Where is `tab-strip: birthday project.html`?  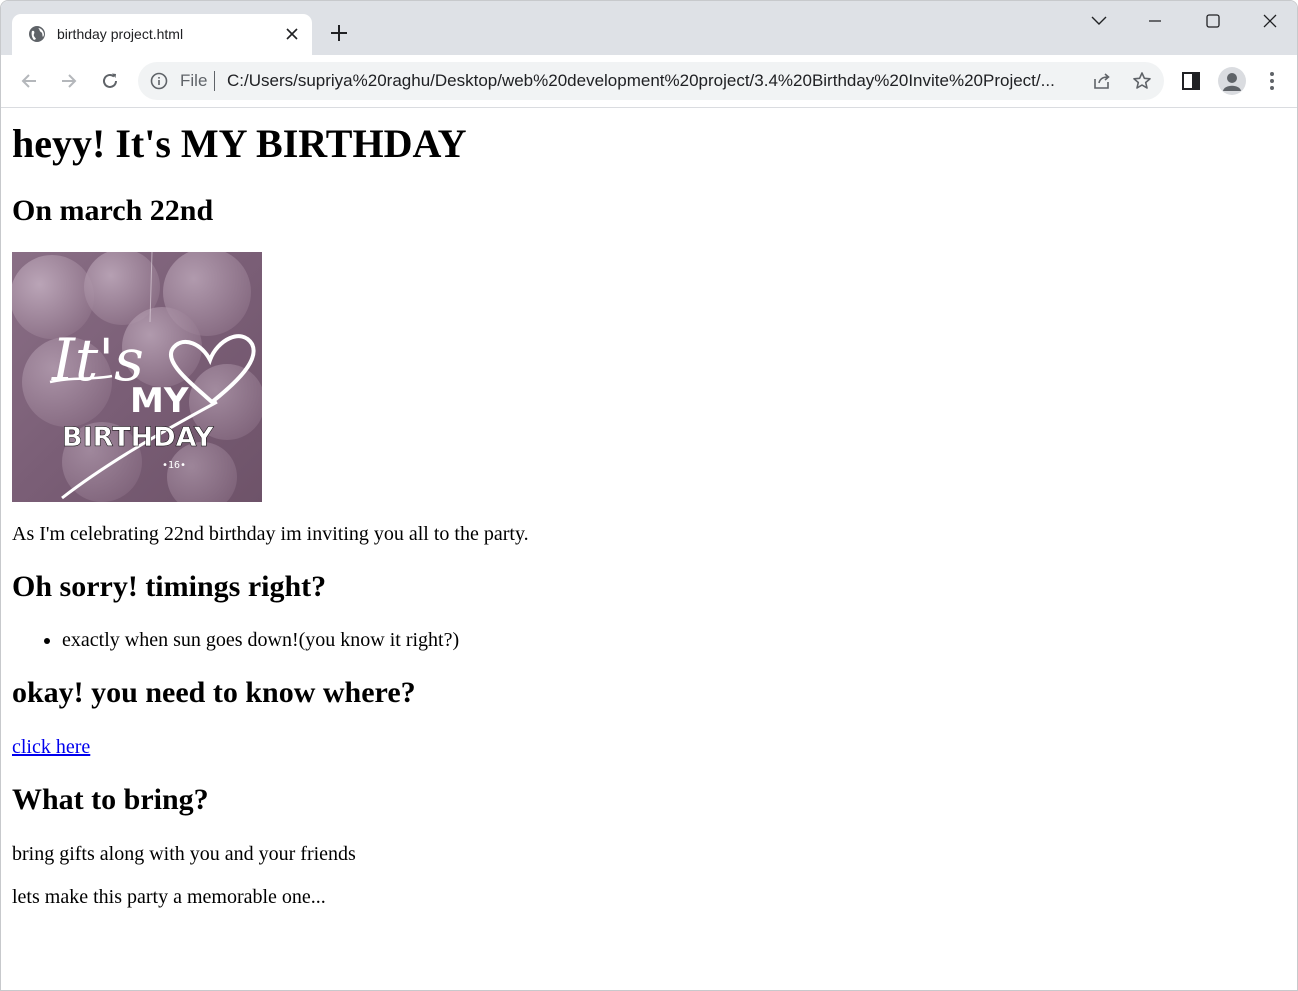 tab-strip: birthday project.html is located at coordinates (649, 28).